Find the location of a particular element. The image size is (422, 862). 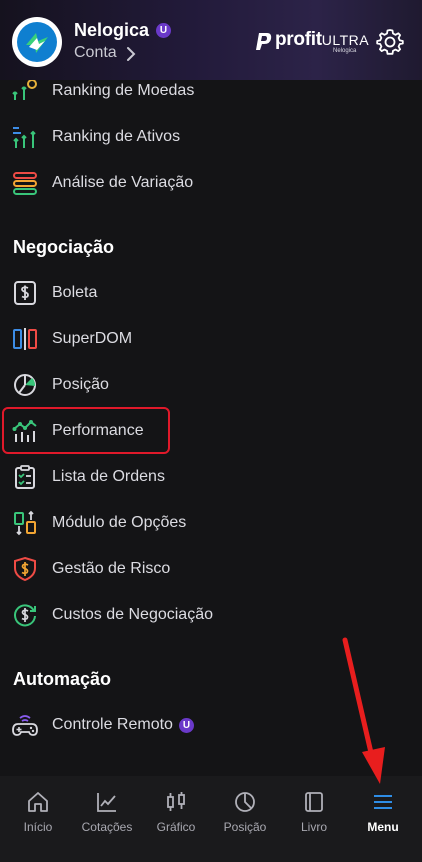

menu-item-posicao: Posição is located at coordinates (211, 385).